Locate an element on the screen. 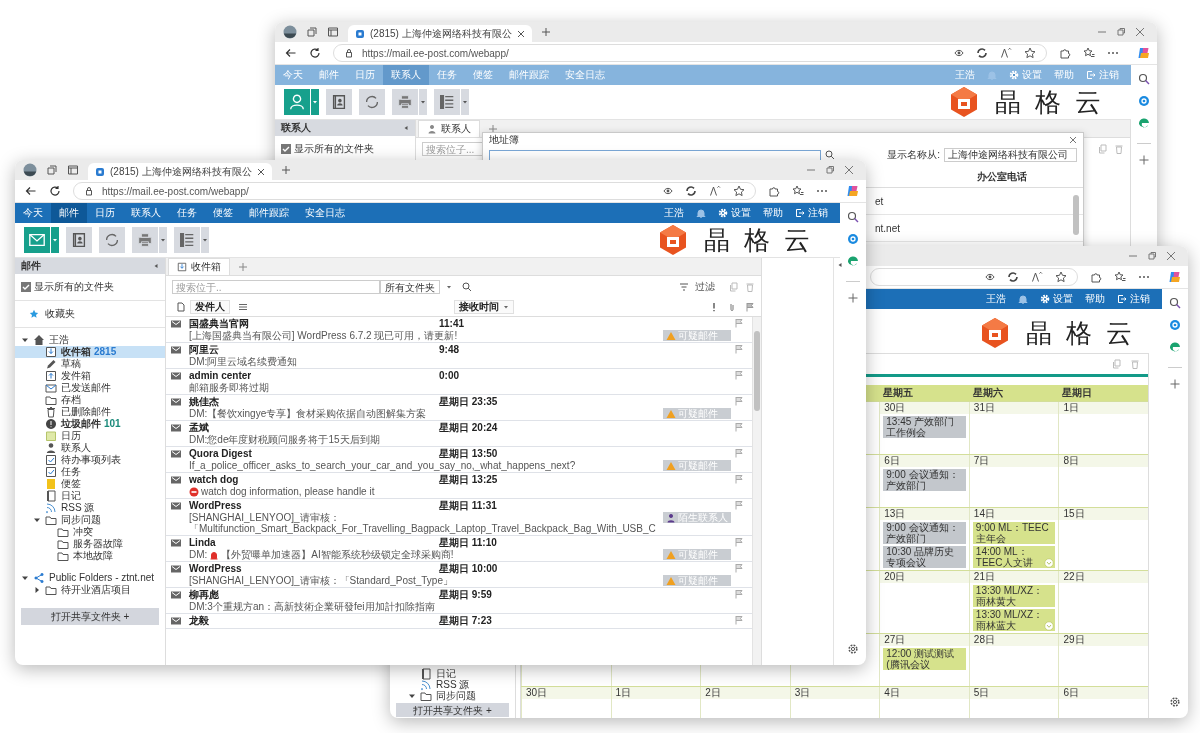 The width and height of the screenshot is (1200, 733). tree-item: 日历 is located at coordinates (90, 436).